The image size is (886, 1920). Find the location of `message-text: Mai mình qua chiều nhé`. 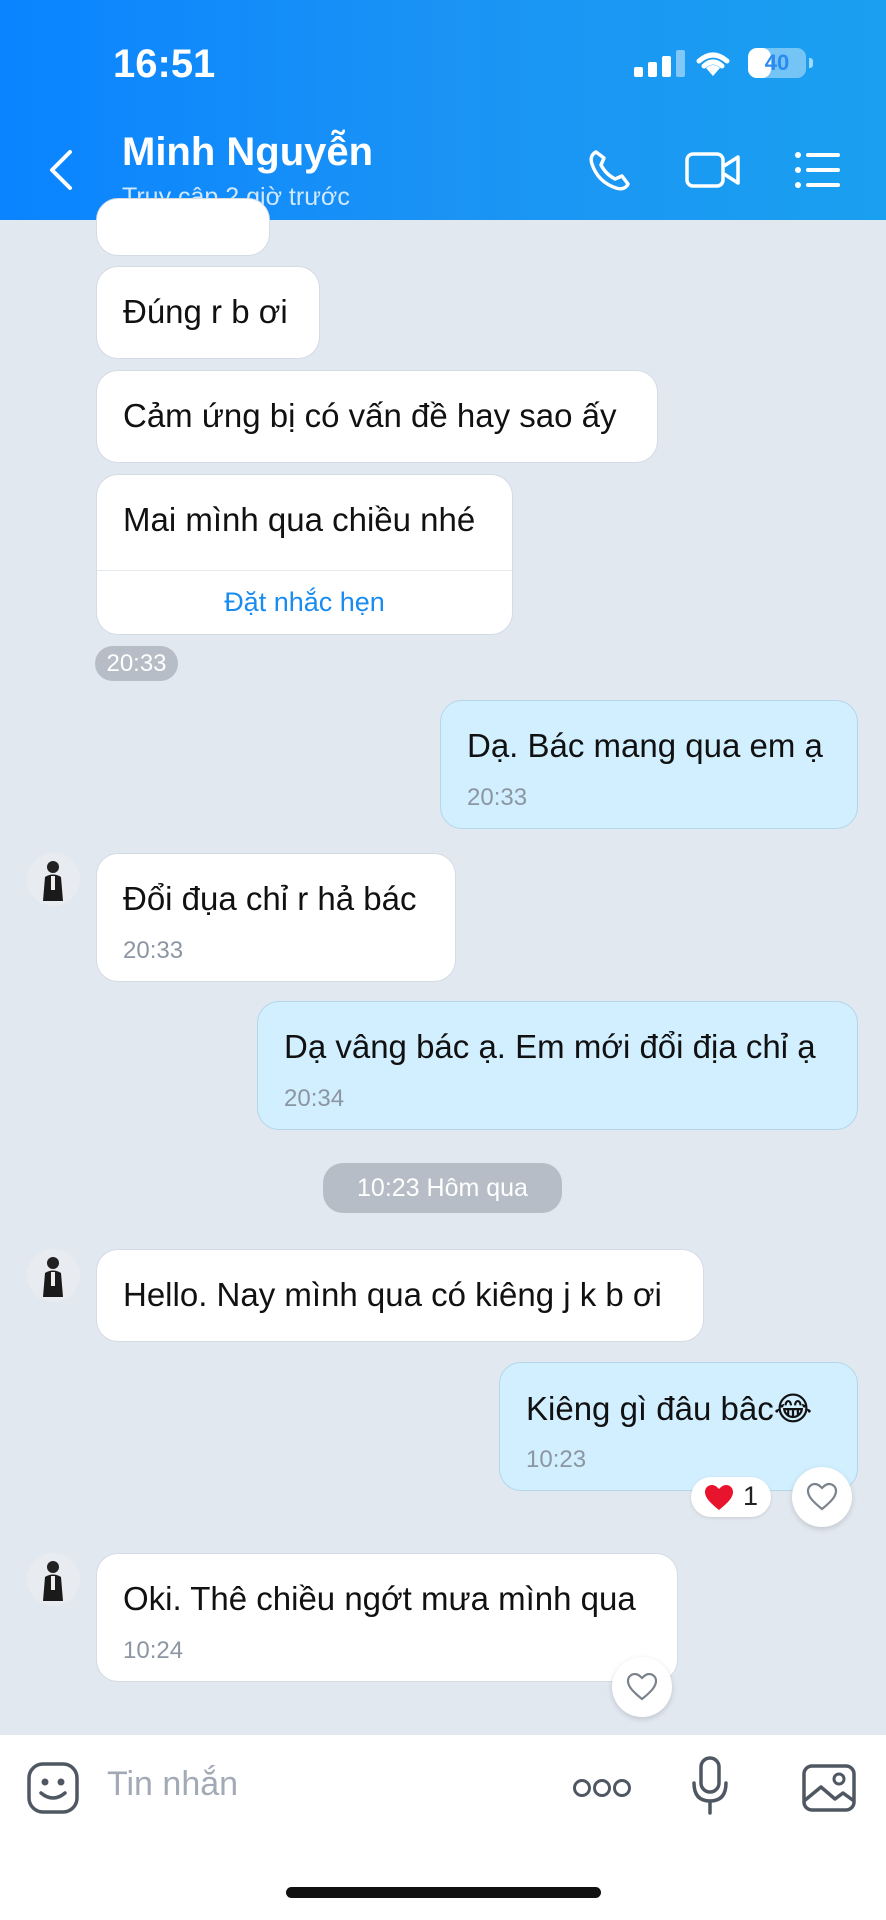

message-text: Mai mình qua chiều nhé is located at coordinates (299, 519).